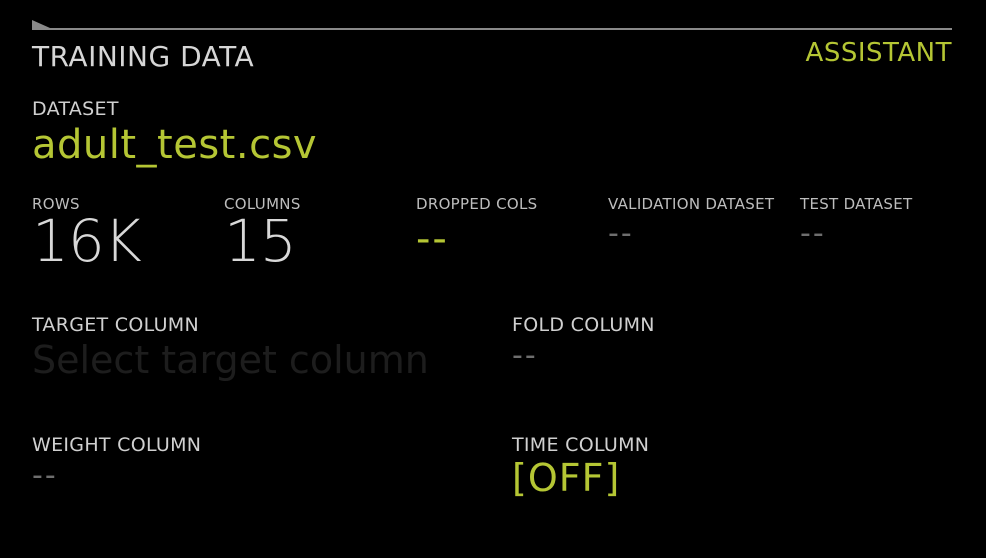  What do you see at coordinates (583, 325) in the screenshot?
I see `fold-column-label: FOLD COLUMN` at bounding box center [583, 325].